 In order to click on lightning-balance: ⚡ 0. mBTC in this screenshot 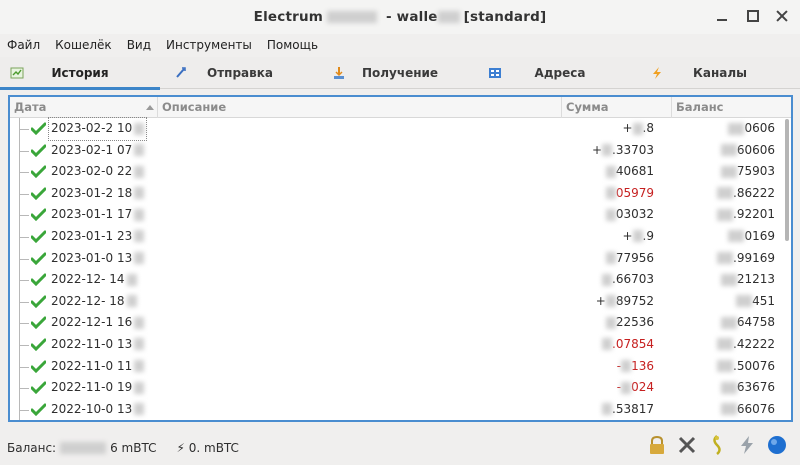, I will do `click(207, 447)`.